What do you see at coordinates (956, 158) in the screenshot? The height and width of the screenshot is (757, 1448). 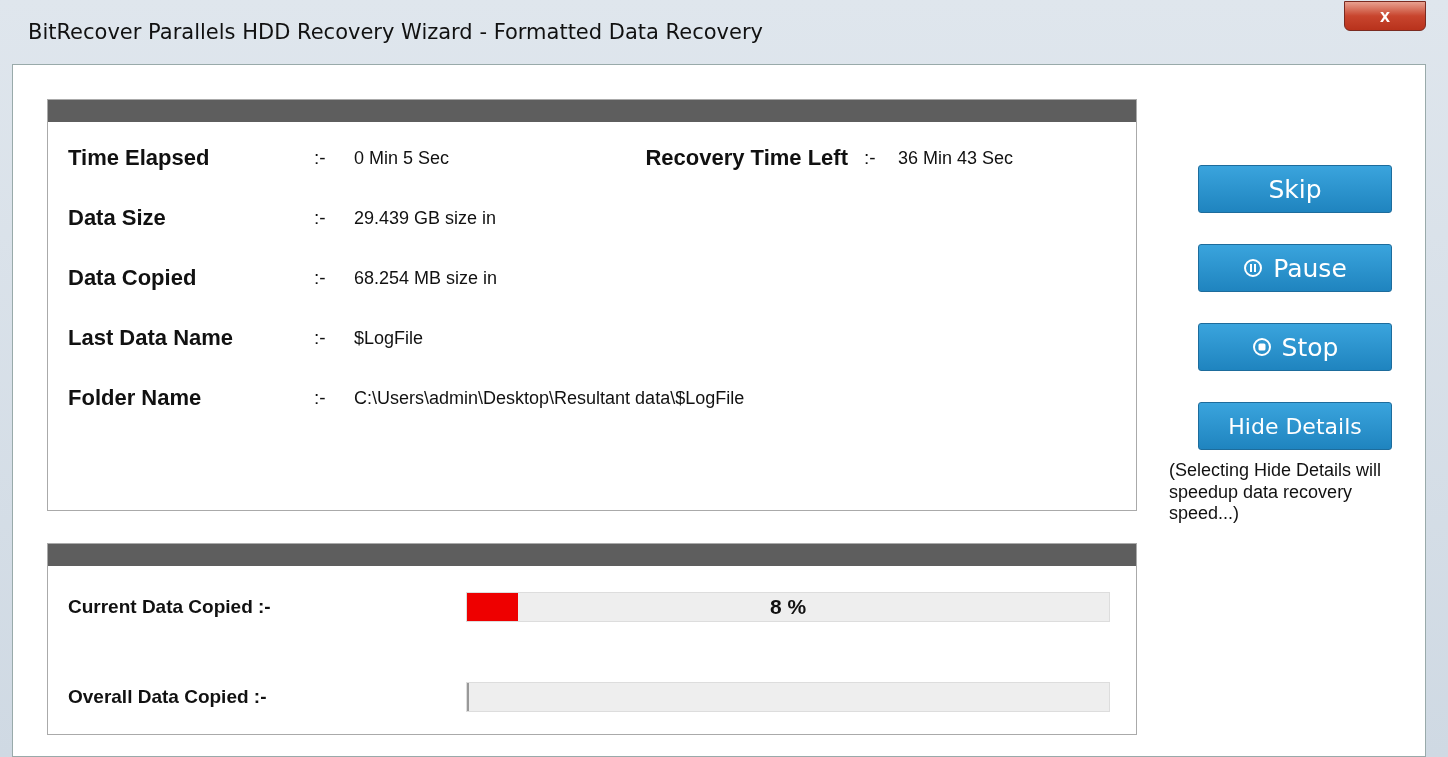 I see `detail-value: 36 Min 43 Sec` at bounding box center [956, 158].